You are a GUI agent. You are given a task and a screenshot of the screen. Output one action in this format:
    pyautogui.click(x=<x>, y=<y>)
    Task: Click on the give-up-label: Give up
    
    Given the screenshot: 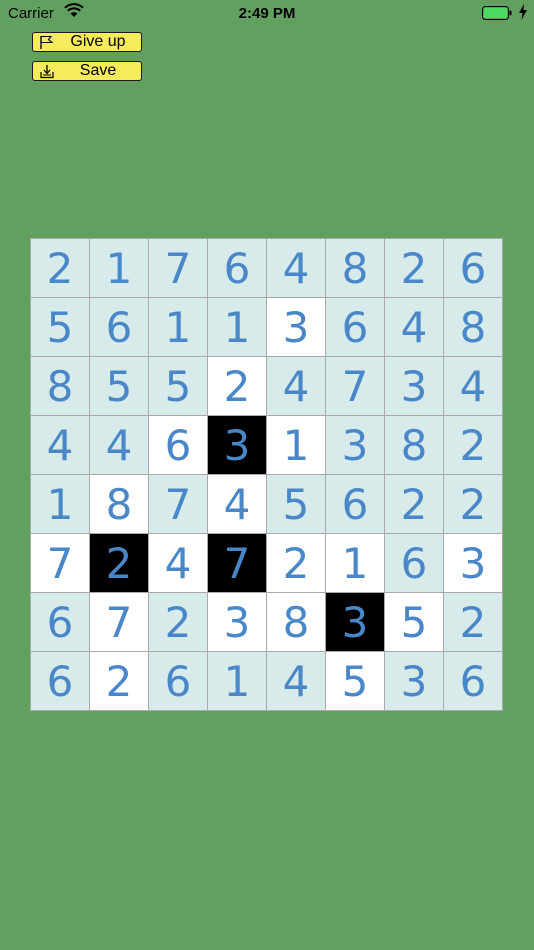 What is the action you would take?
    pyautogui.click(x=98, y=41)
    